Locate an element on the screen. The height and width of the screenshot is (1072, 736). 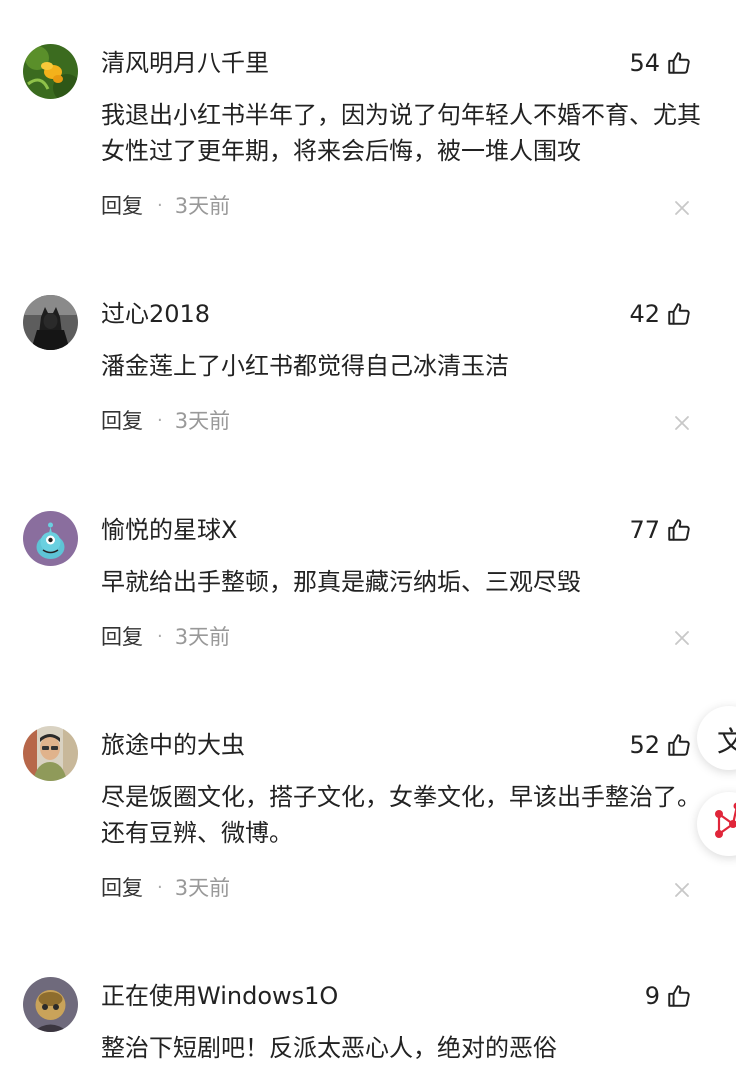
like-button: 52 is located at coordinates (660, 745).